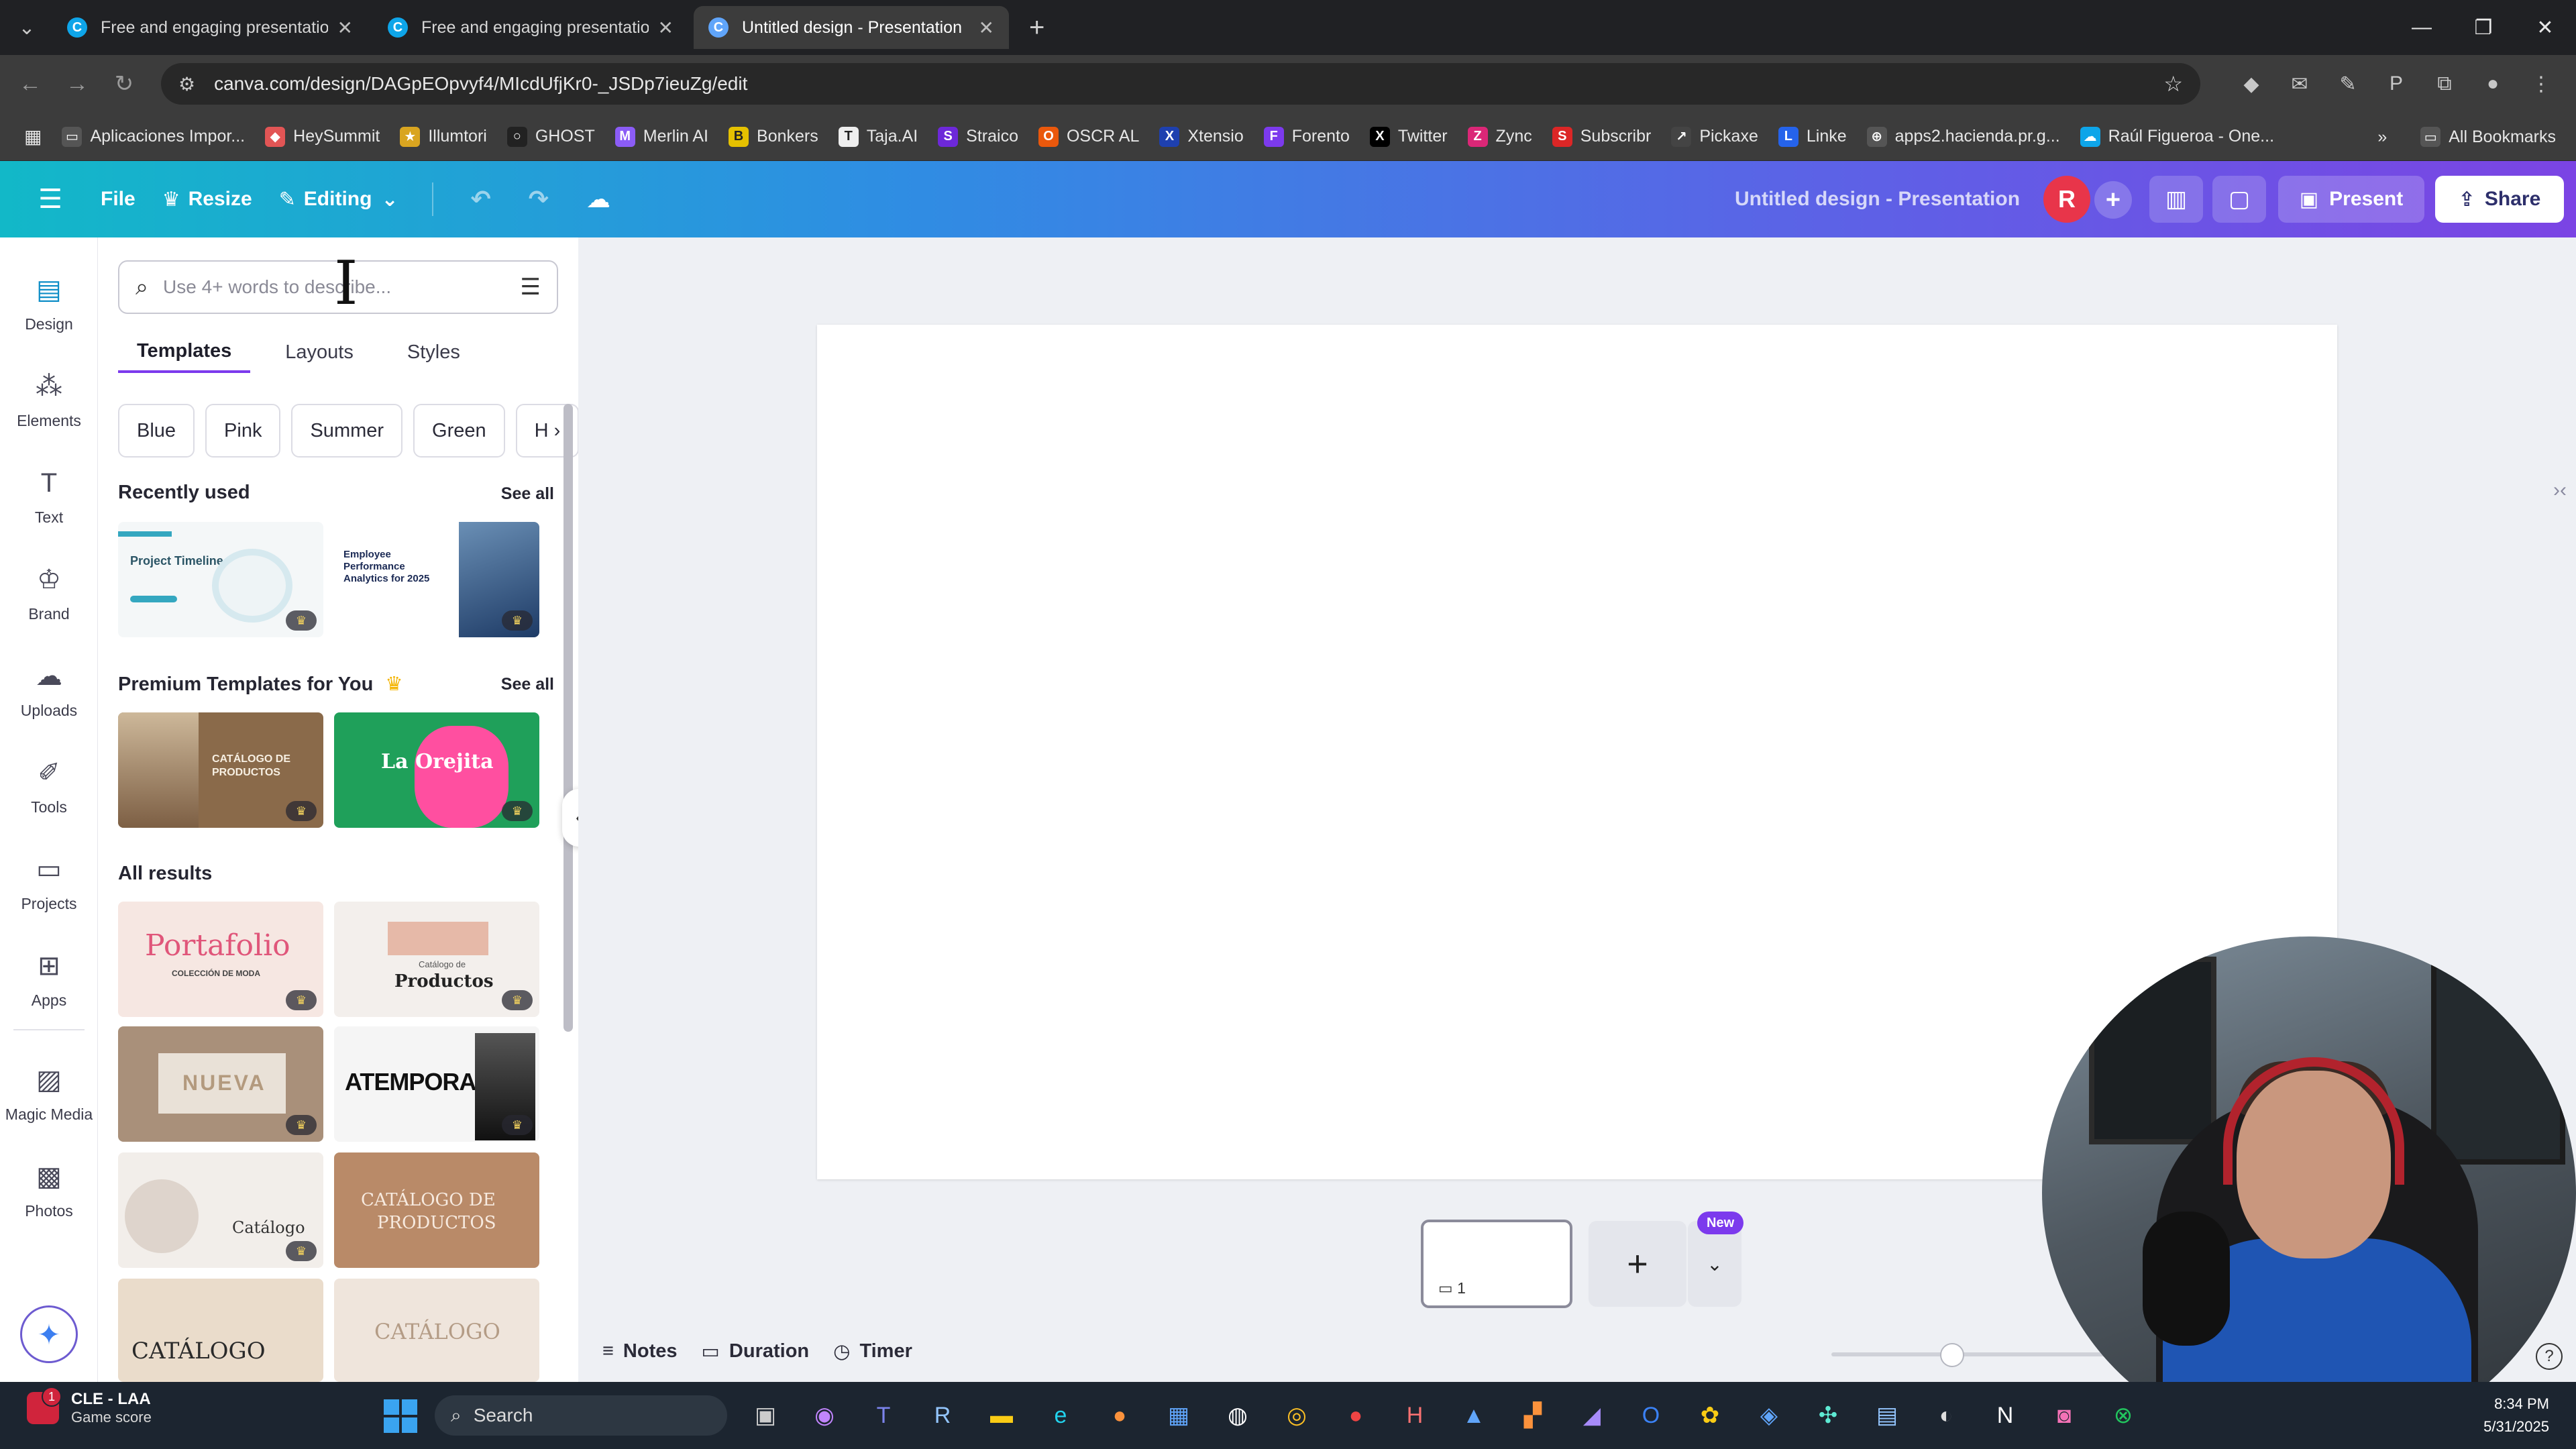 The width and height of the screenshot is (2576, 1449). What do you see at coordinates (347, 431) in the screenshot?
I see `chip-summer: Summer` at bounding box center [347, 431].